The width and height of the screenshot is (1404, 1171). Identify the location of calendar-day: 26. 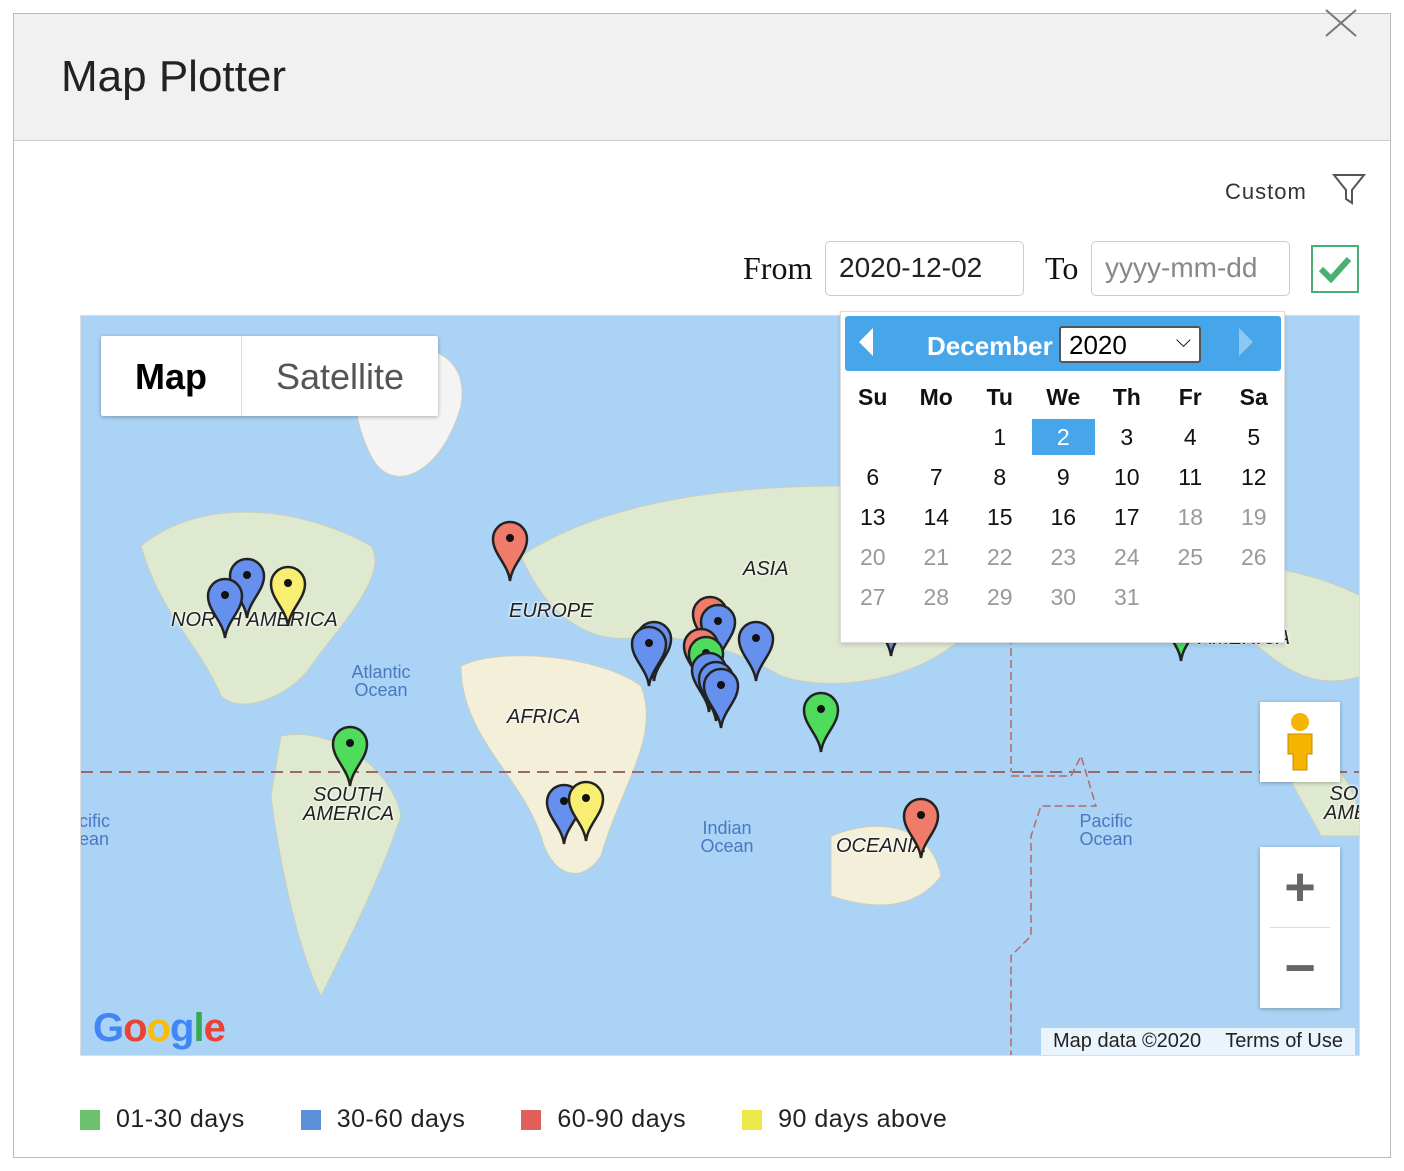
(1253, 557).